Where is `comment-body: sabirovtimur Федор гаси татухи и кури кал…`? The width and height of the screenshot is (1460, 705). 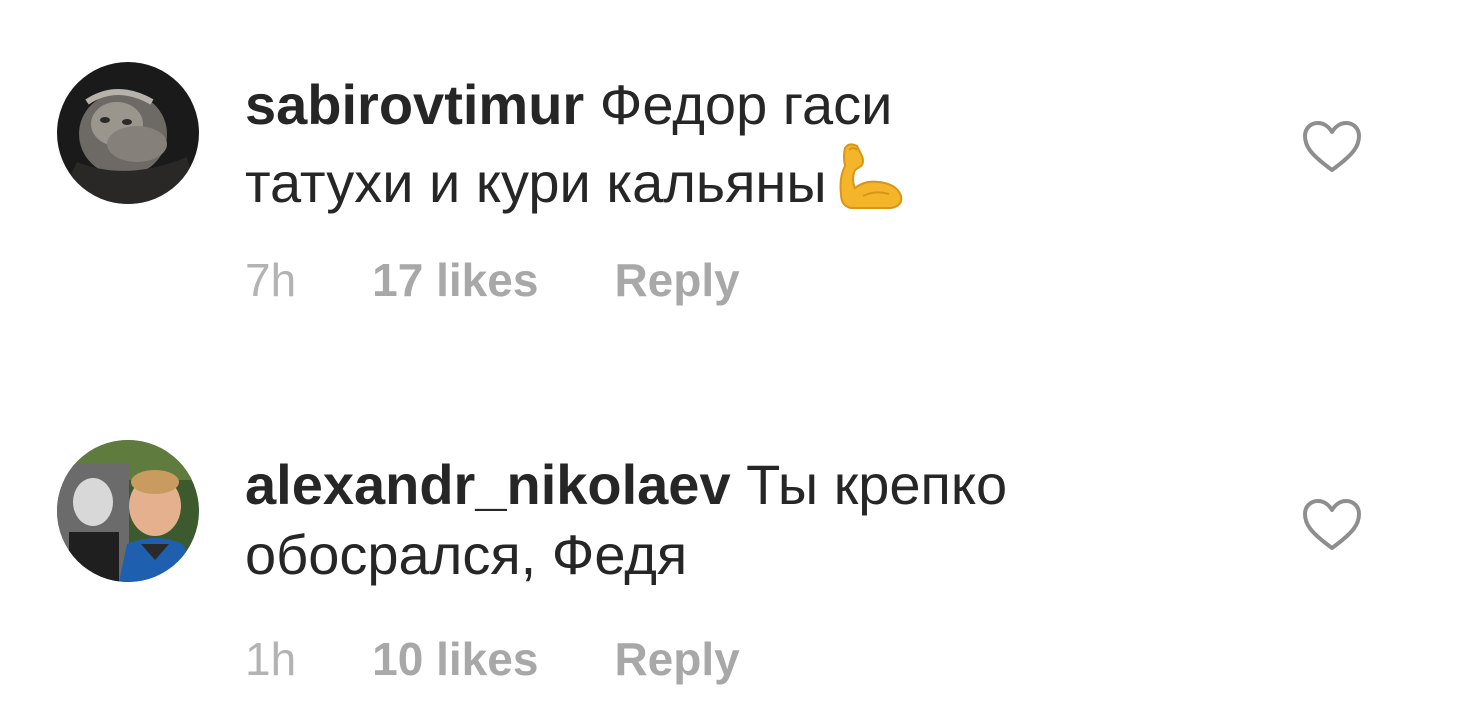
comment-body: sabirovtimur Федор гаси татухи и кури кал… is located at coordinates (725, 148).